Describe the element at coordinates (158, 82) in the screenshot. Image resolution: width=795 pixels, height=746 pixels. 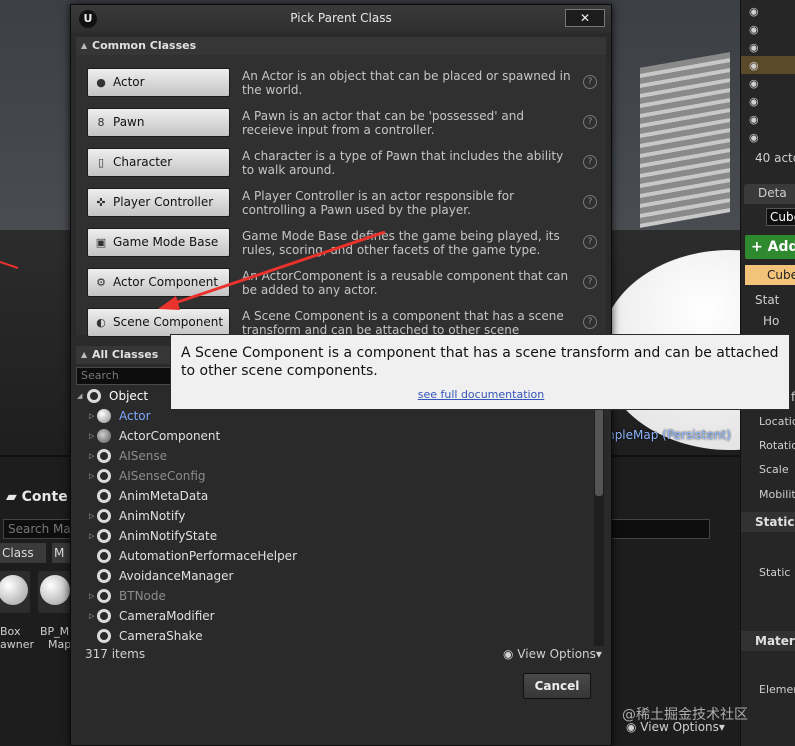
I see `class-button: ● Actor` at that location.